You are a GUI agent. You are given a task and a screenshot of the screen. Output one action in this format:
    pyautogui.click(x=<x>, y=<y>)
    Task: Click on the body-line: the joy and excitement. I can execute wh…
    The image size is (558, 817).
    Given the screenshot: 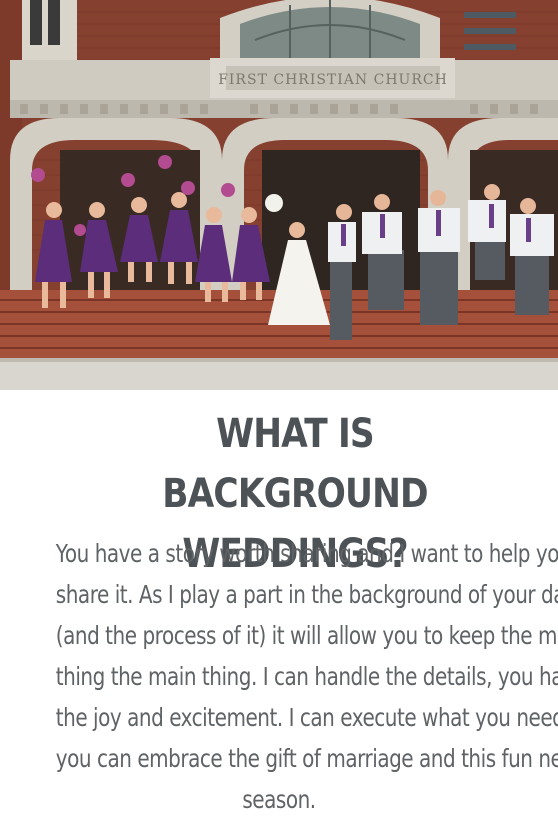 What is the action you would take?
    pyautogui.click(x=306, y=717)
    